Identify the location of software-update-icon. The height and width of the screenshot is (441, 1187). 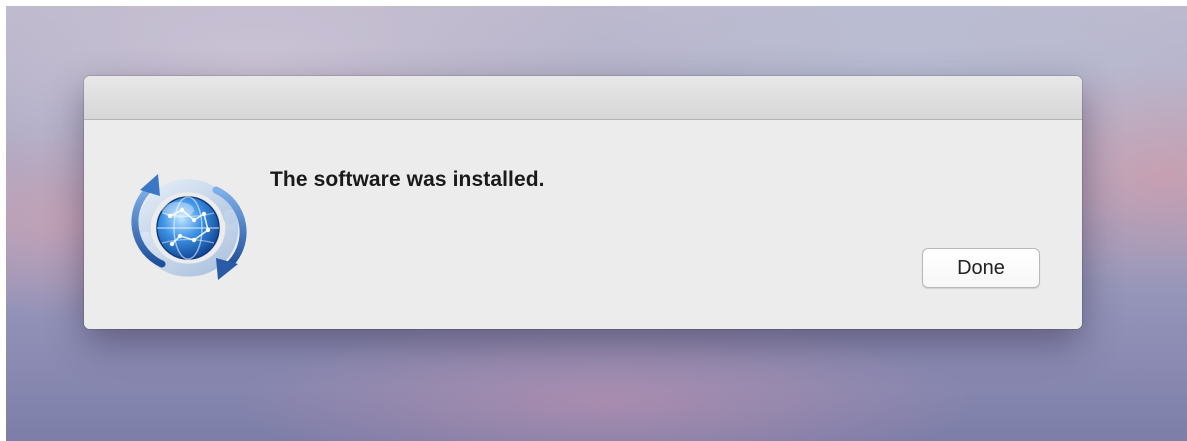
(189, 227).